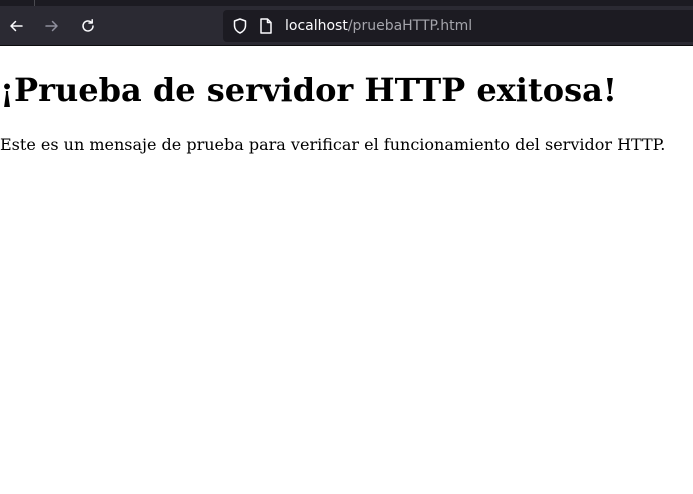 The width and height of the screenshot is (693, 494). I want to click on arrow-right-icon, so click(51, 26).